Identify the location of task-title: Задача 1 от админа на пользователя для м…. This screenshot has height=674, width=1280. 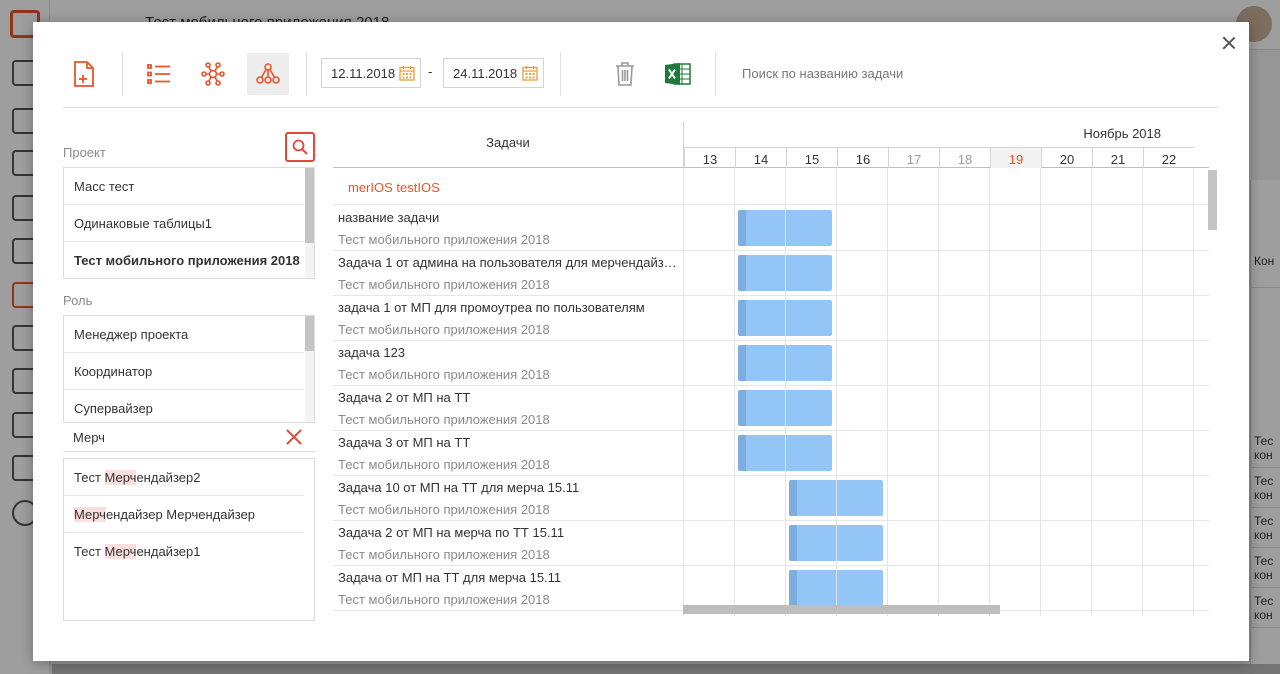
(509, 262).